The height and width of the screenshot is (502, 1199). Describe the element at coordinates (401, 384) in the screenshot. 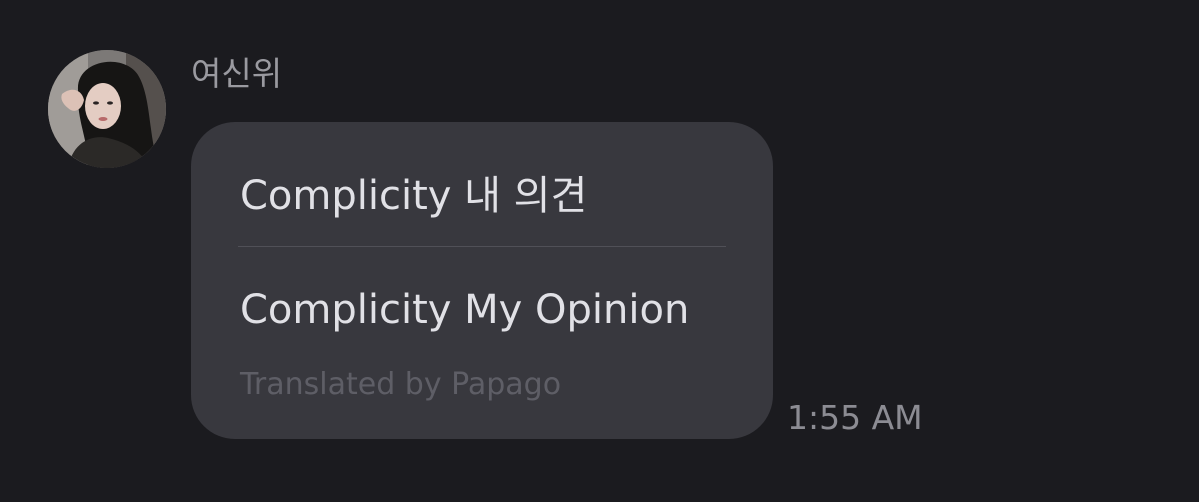

I see `translation-credit: Translated by Papago` at that location.